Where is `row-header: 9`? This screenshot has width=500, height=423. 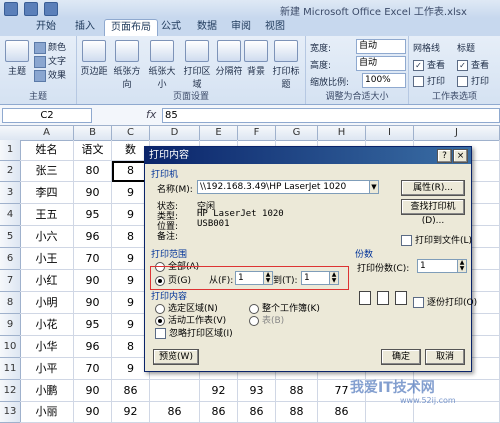
row-header: 9 is located at coordinates (10, 325).